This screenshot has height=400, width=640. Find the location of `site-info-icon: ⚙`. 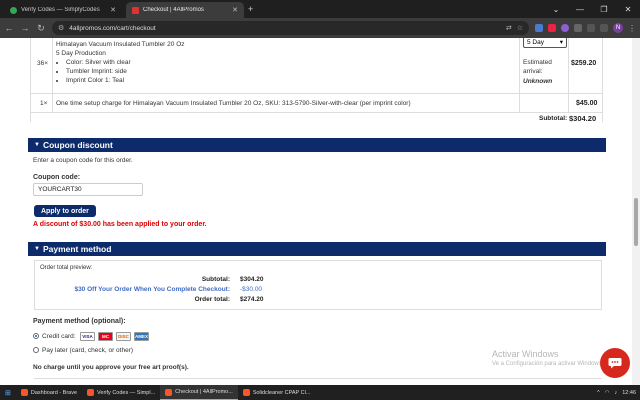

site-info-icon: ⚙ is located at coordinates (61, 28).